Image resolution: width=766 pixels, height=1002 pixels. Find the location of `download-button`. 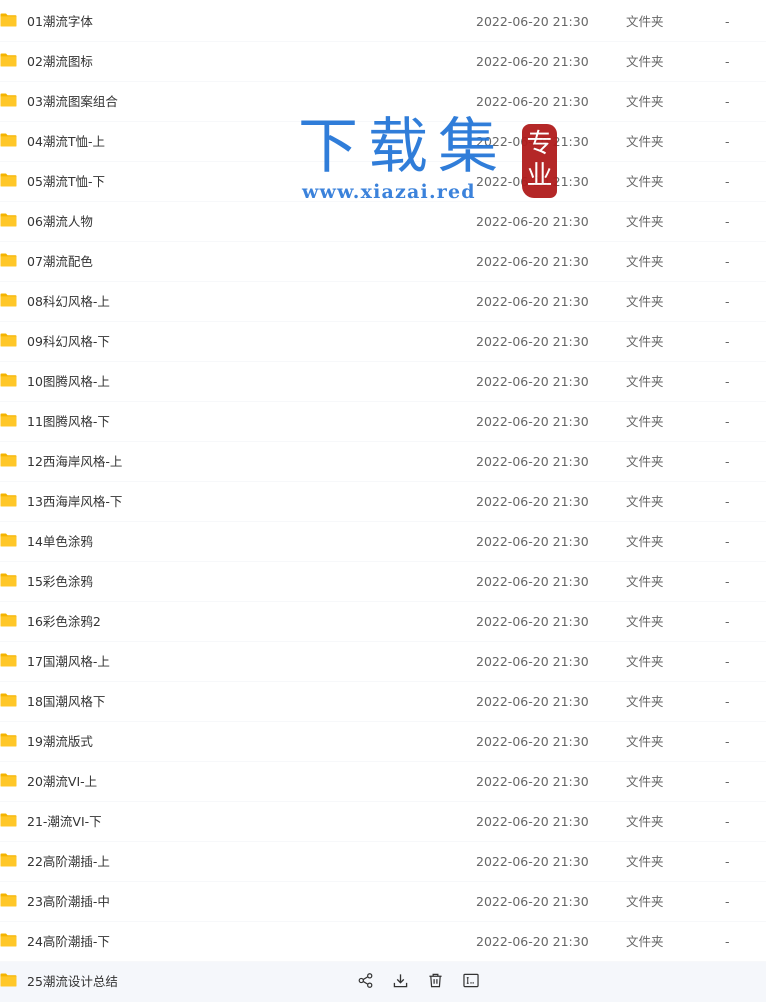

download-button is located at coordinates (400, 982).